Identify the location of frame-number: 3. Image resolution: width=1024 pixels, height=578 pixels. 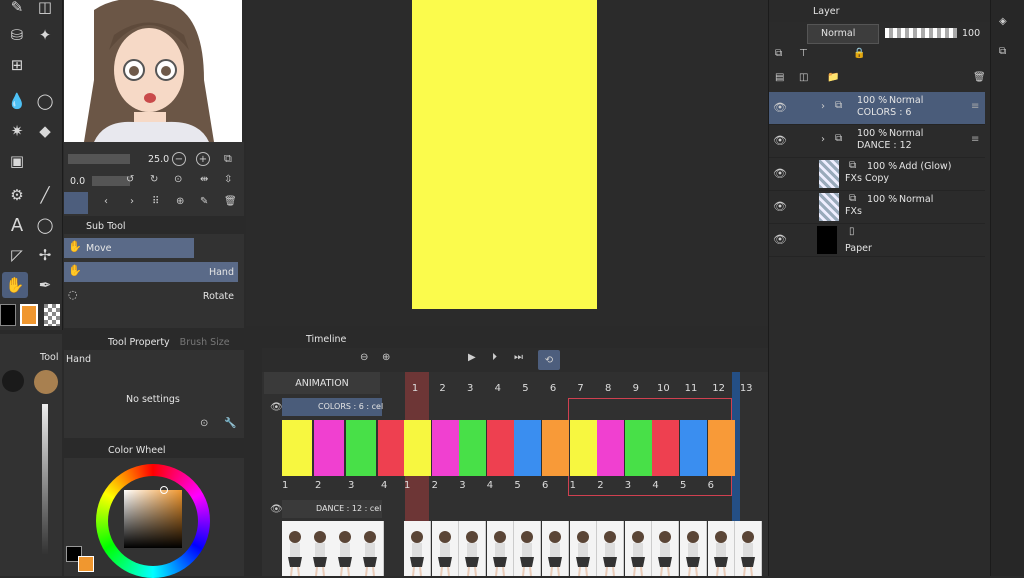
(470, 388).